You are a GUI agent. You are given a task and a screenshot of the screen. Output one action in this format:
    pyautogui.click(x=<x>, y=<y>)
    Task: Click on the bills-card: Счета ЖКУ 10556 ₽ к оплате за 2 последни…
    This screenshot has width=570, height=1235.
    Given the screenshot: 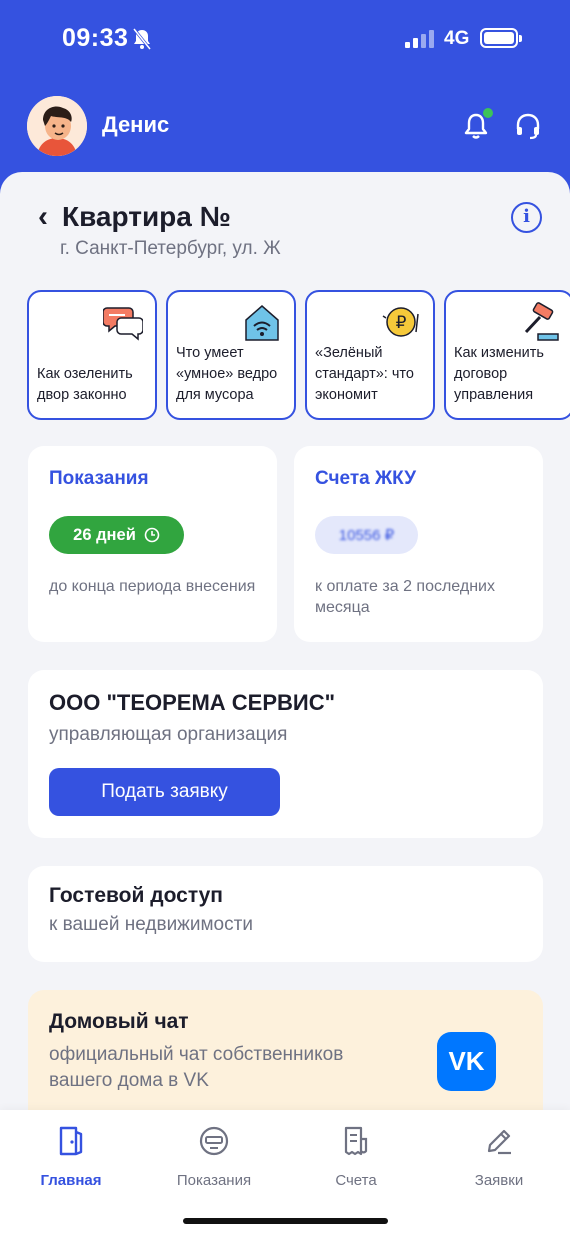 What is the action you would take?
    pyautogui.click(x=418, y=544)
    